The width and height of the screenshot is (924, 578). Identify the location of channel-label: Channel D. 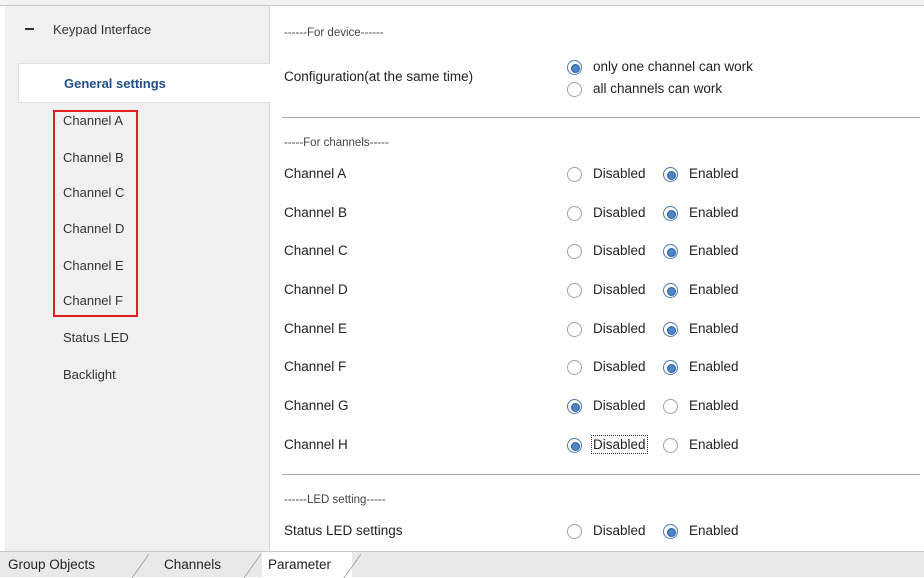
(316, 289).